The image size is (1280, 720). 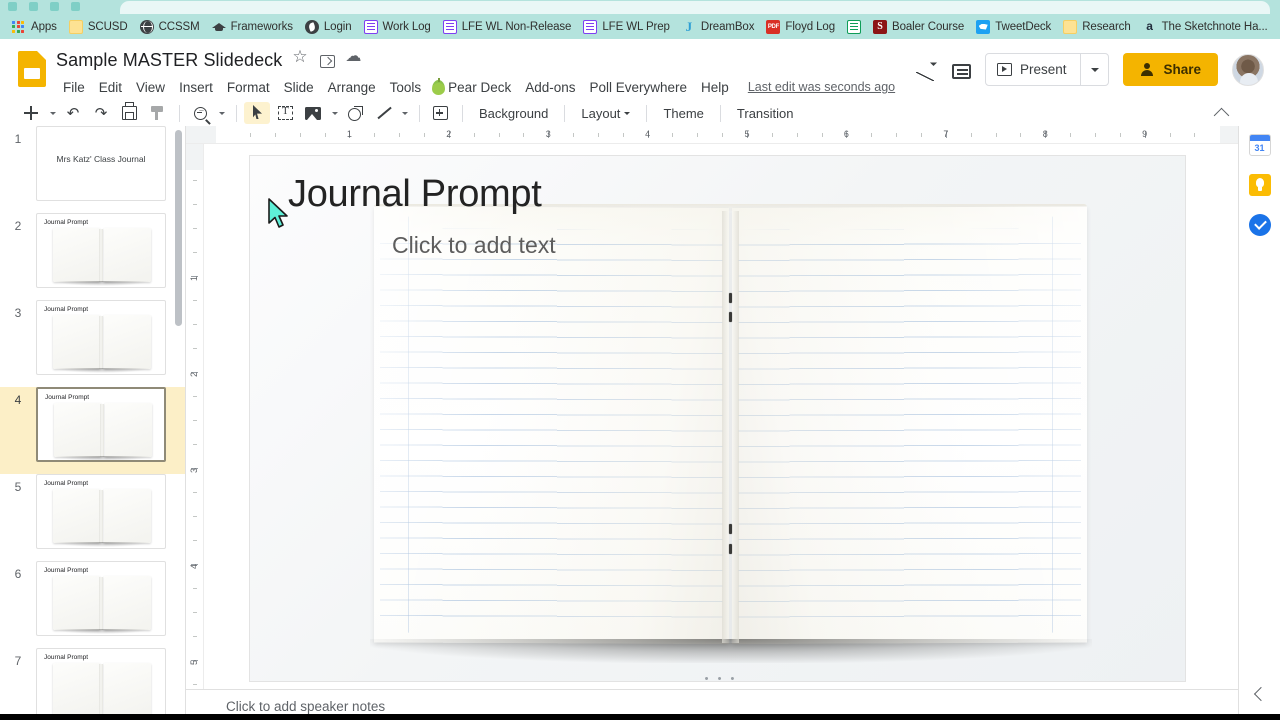 I want to click on filmstrip-slide-3: 3 Journal Prompt, so click(x=92, y=343).